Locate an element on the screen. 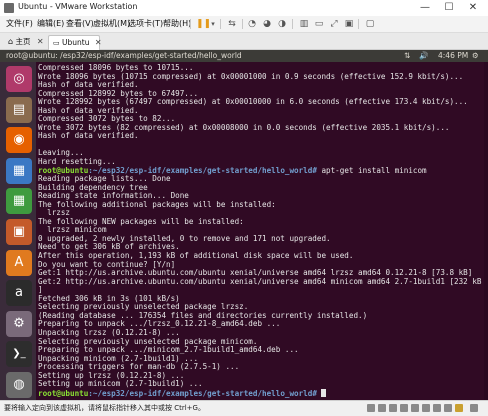  dash-icon: ◎ is located at coordinates (19, 79).